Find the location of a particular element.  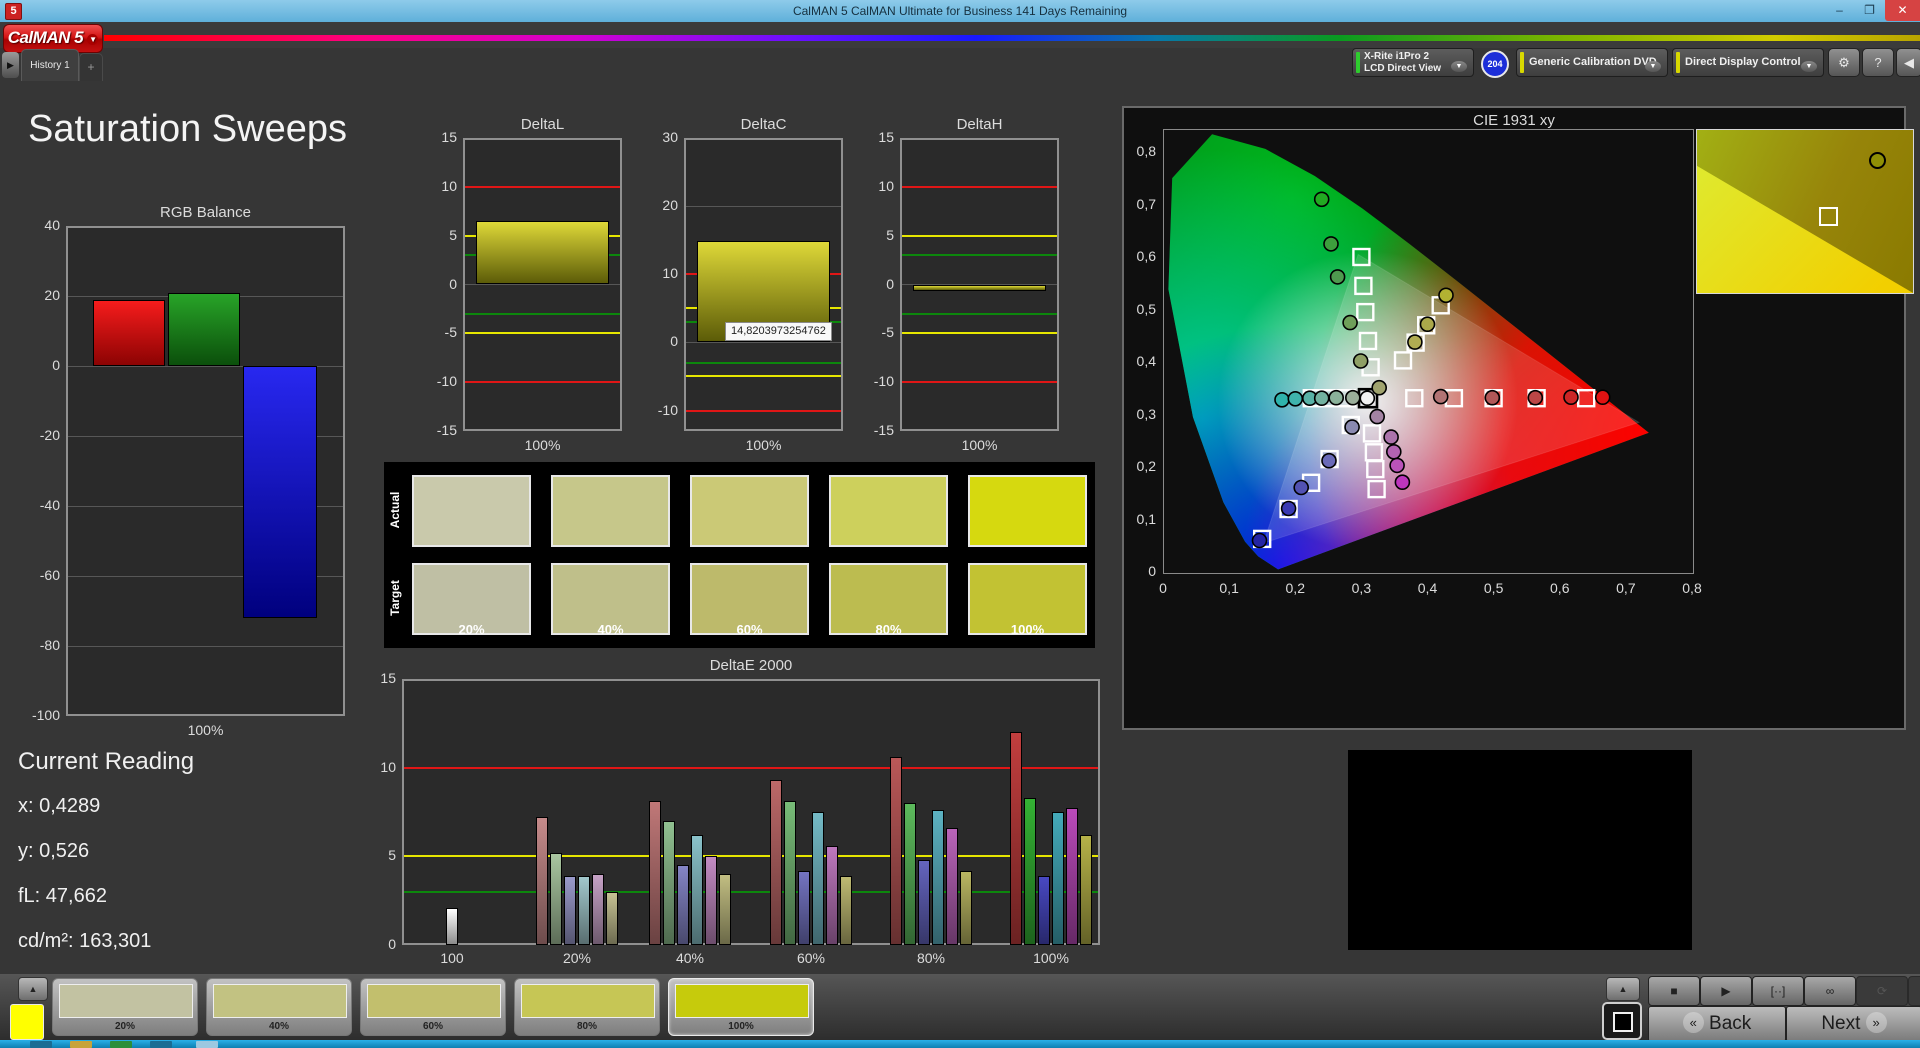

pattern-card-100%: 100% is located at coordinates (741, 1007).